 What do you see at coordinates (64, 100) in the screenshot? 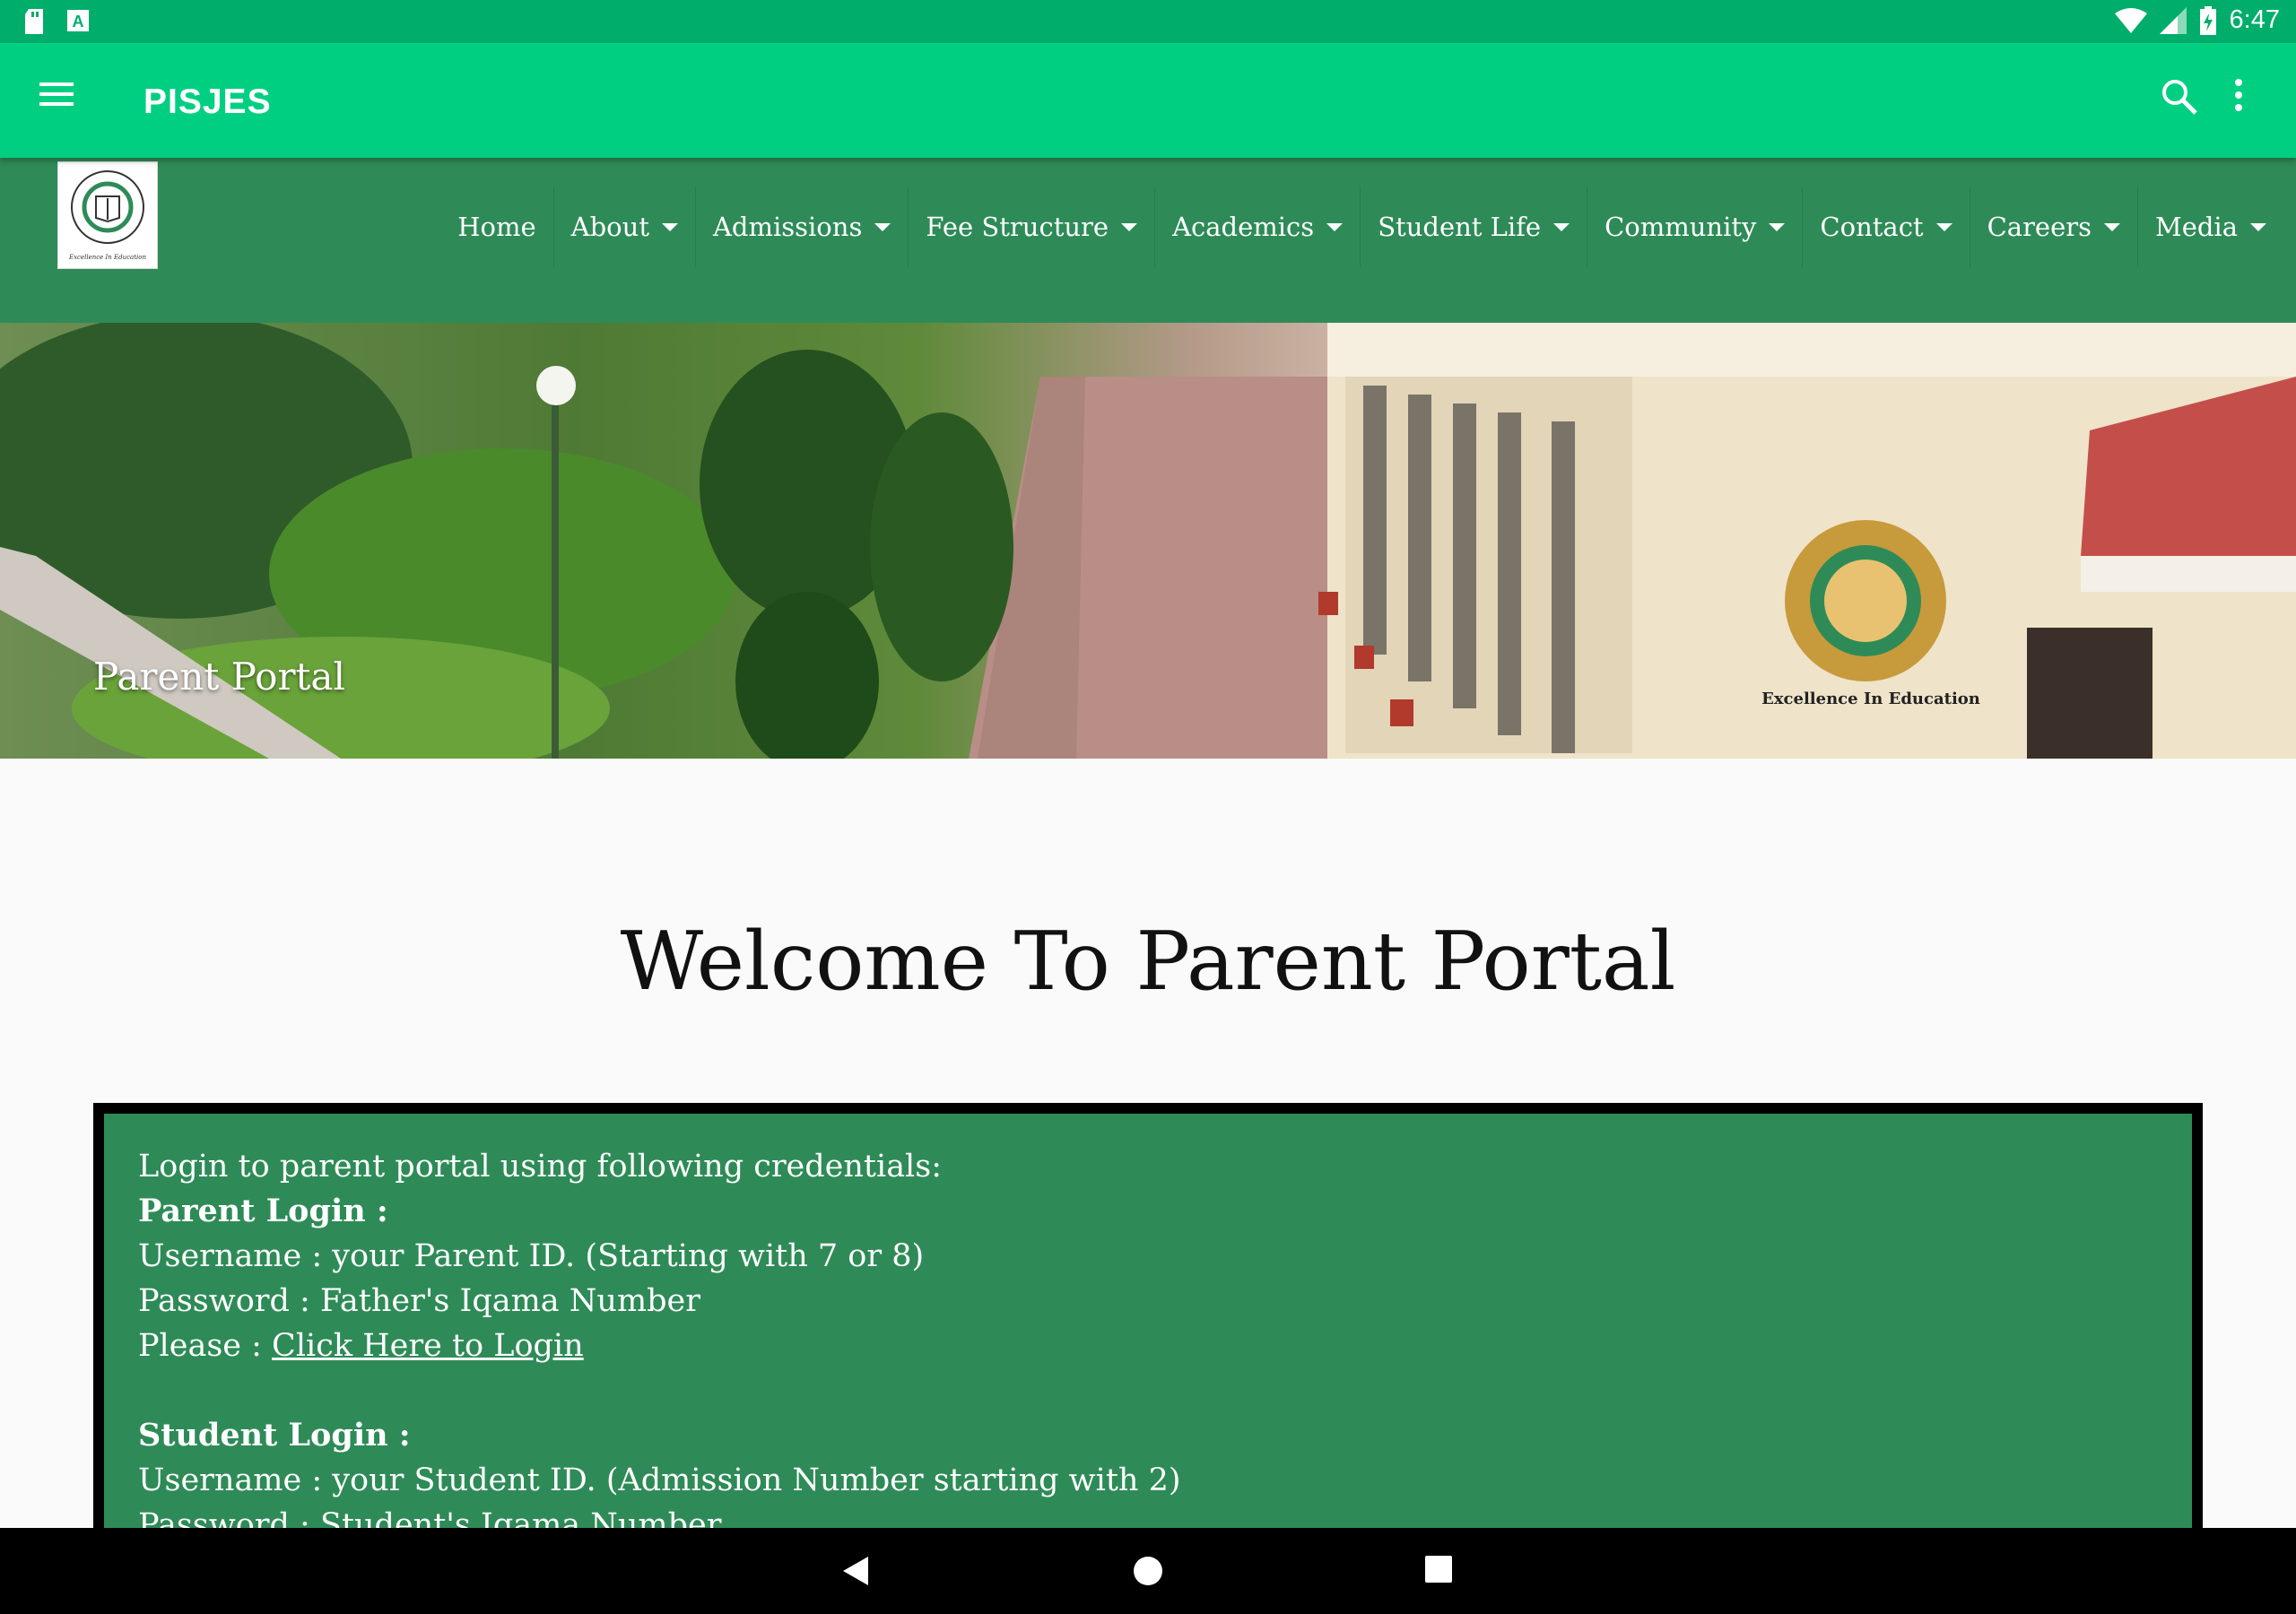
I see `hamburger-menu-icon` at bounding box center [64, 100].